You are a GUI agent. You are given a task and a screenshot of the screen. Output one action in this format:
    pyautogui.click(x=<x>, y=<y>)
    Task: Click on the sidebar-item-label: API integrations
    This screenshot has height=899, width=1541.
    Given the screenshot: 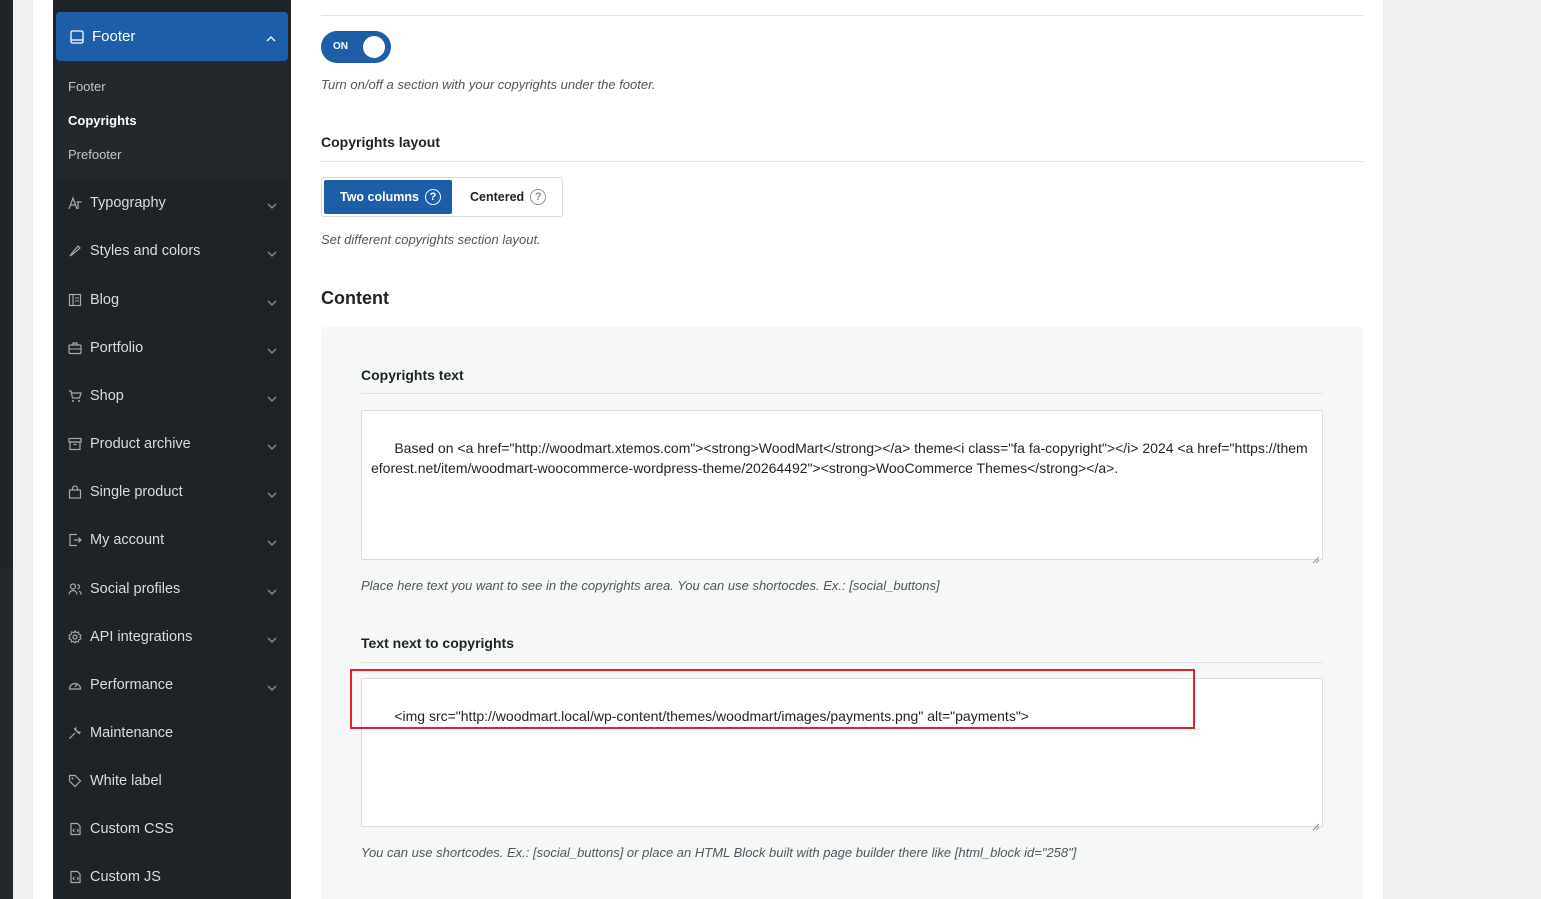 What is the action you would take?
    pyautogui.click(x=141, y=637)
    